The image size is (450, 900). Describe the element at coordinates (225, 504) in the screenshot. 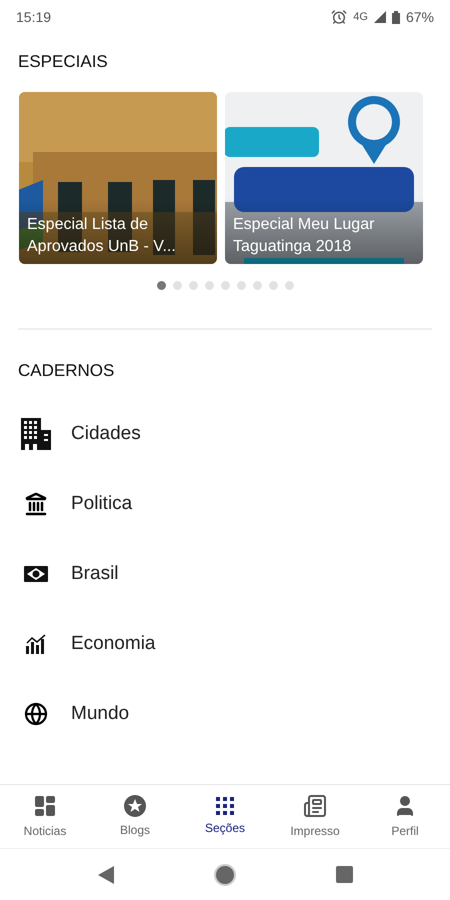

I see `section-item: Politica` at that location.